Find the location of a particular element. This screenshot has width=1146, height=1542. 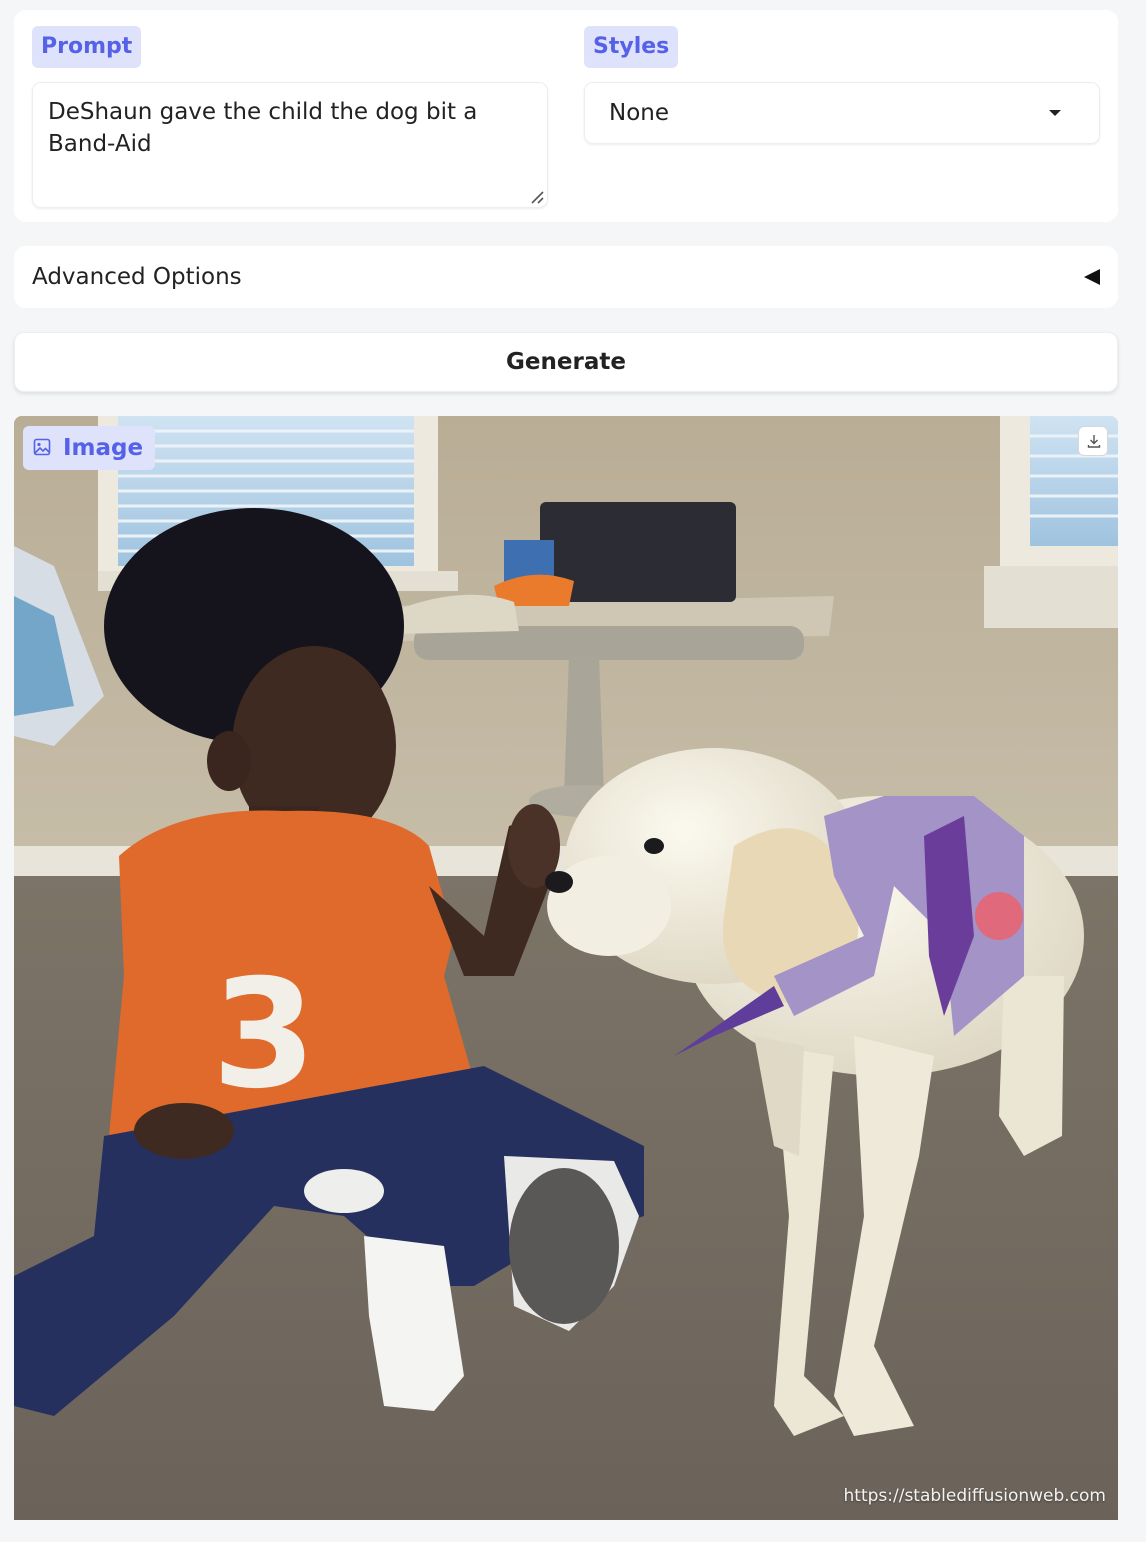

image-label: Image is located at coordinates (89, 448).